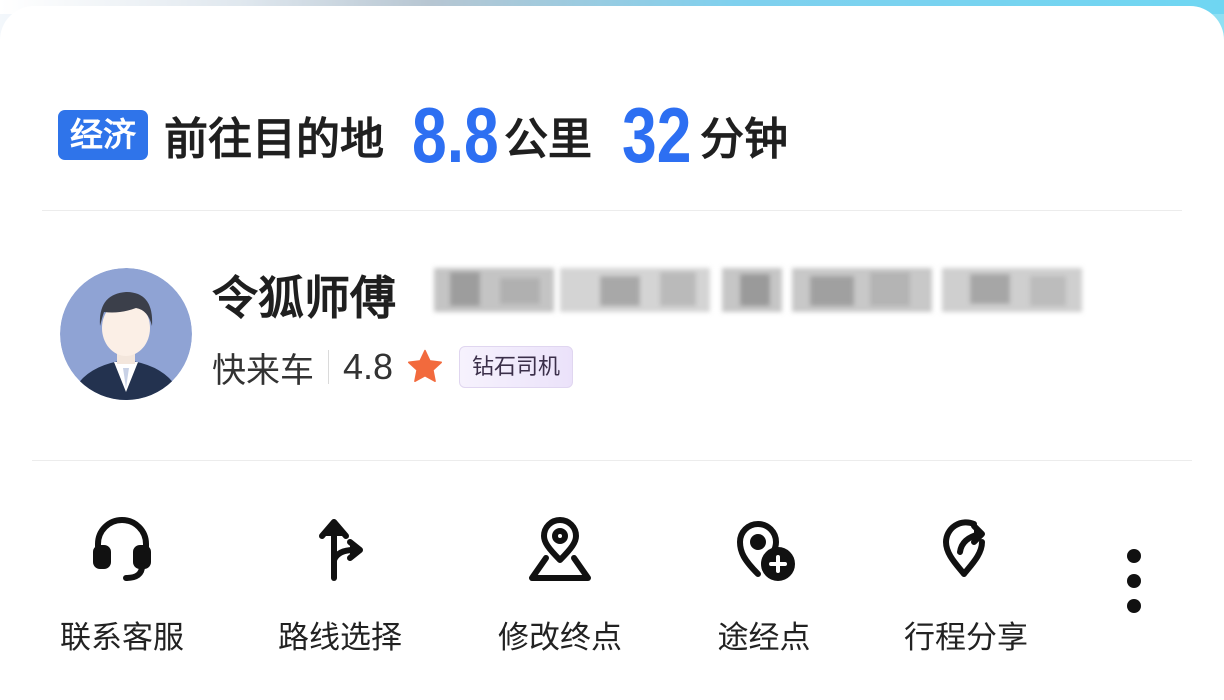  What do you see at coordinates (744, 139) in the screenshot?
I see `time-unit: 分钟` at bounding box center [744, 139].